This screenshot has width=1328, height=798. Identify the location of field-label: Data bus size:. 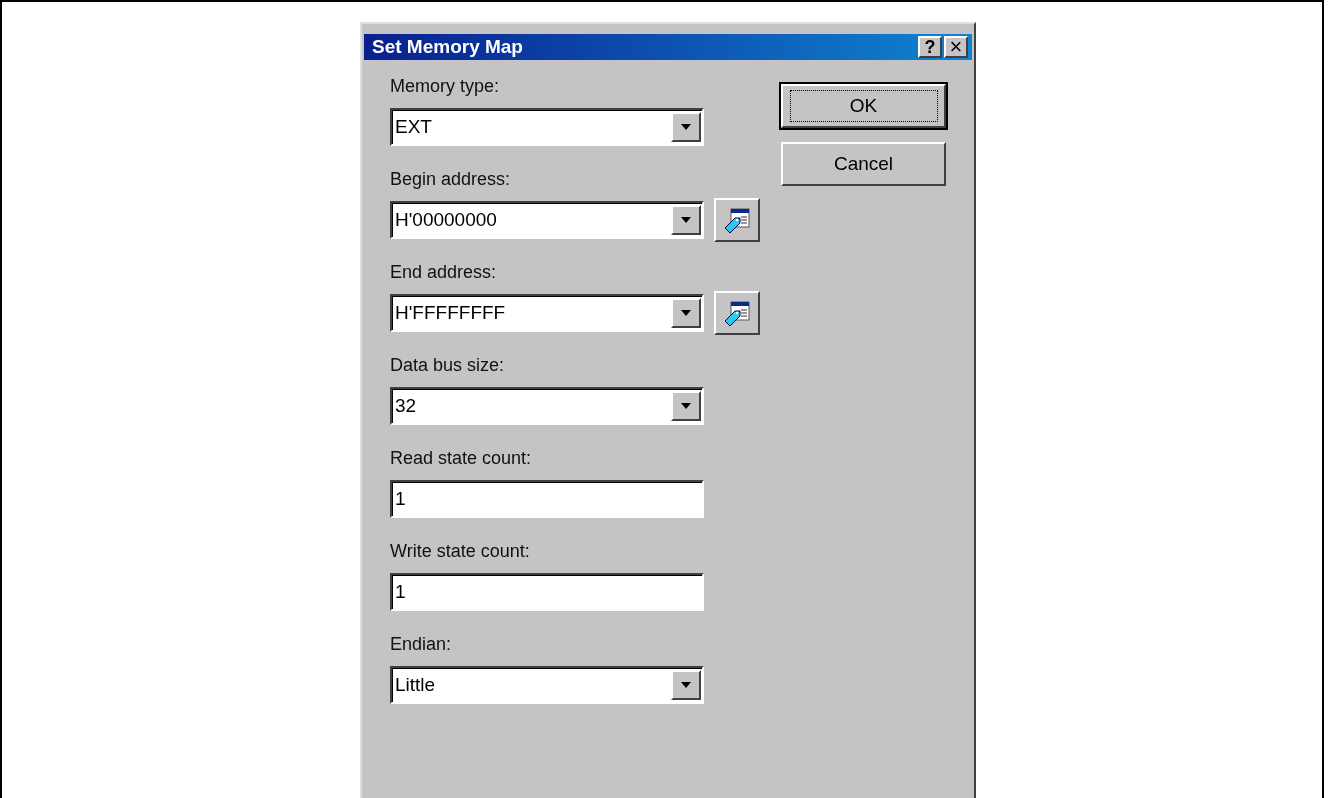
(447, 365).